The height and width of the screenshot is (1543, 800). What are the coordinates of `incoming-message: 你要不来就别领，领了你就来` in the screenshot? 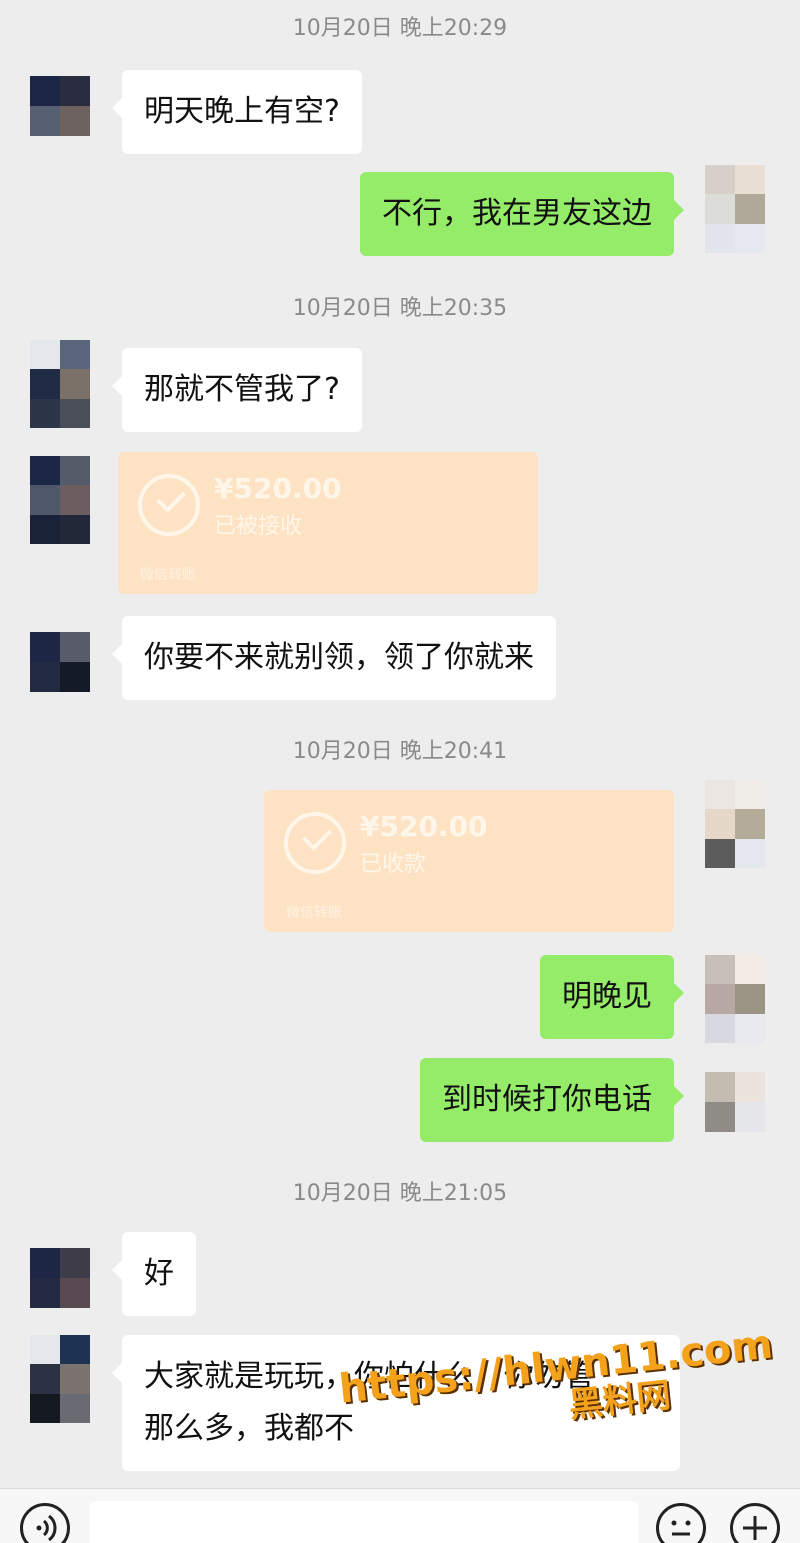 It's located at (334, 658).